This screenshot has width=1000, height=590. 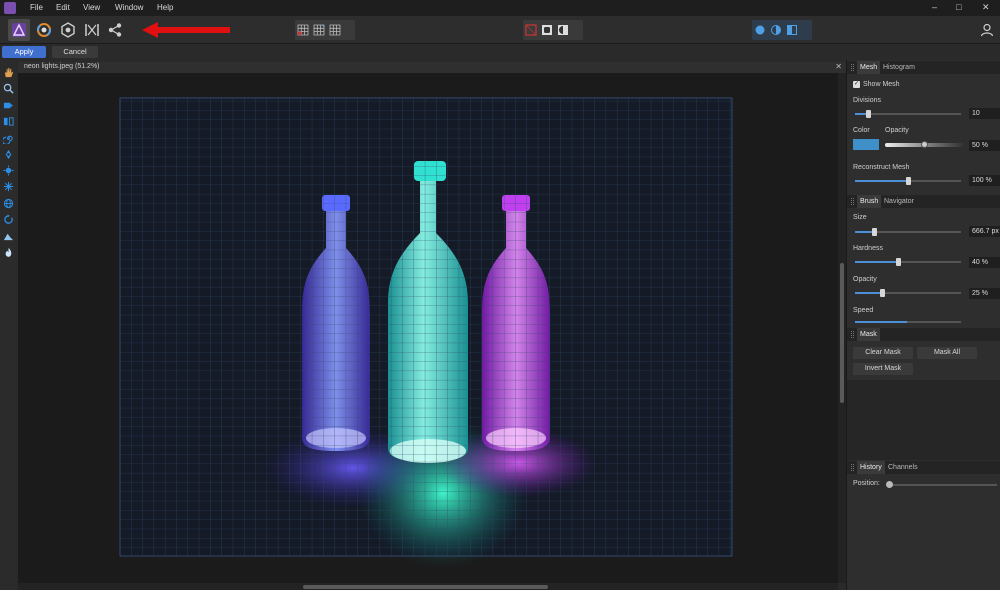 What do you see at coordinates (881, 167) in the screenshot?
I see `reconstruct-label: Reconstruct Mesh` at bounding box center [881, 167].